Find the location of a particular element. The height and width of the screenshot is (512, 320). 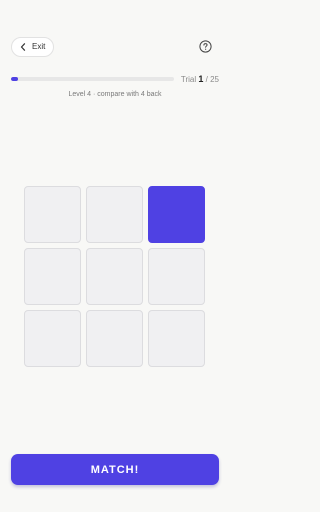

progress-fill is located at coordinates (14, 79).